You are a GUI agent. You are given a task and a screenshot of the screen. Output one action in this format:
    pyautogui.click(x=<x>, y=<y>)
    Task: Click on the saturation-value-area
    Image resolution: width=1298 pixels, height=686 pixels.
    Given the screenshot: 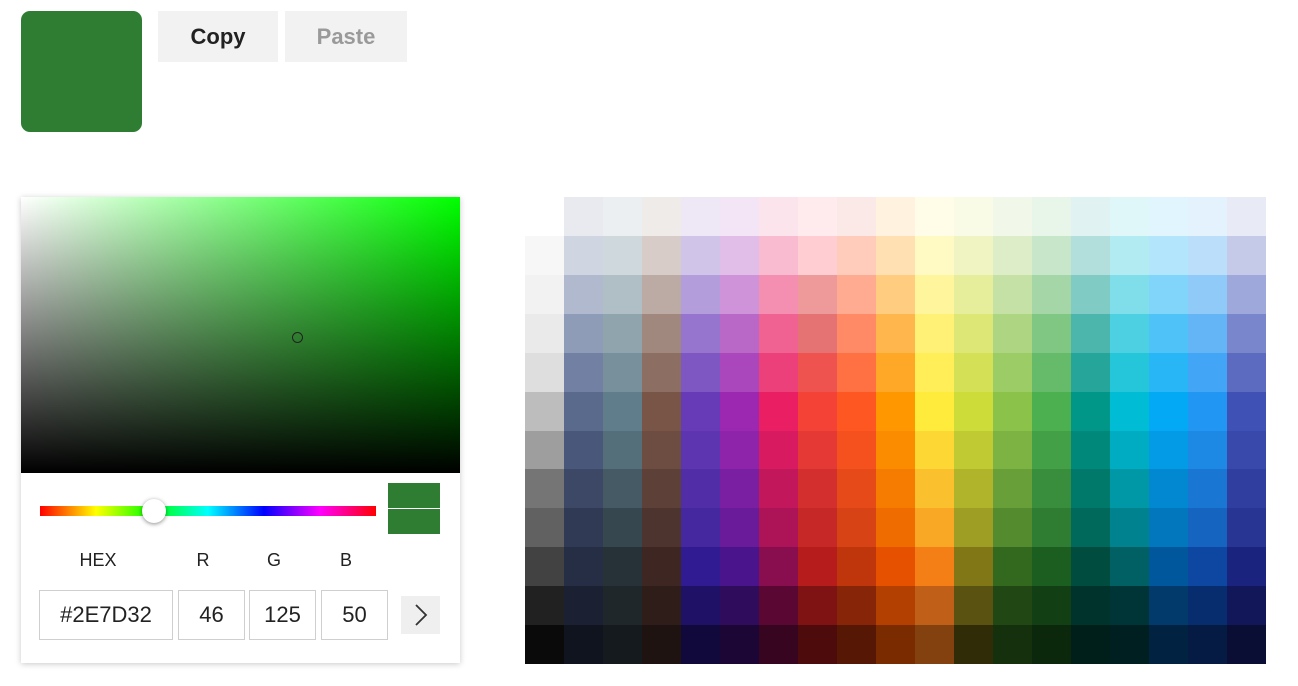 What is the action you would take?
    pyautogui.click(x=240, y=335)
    